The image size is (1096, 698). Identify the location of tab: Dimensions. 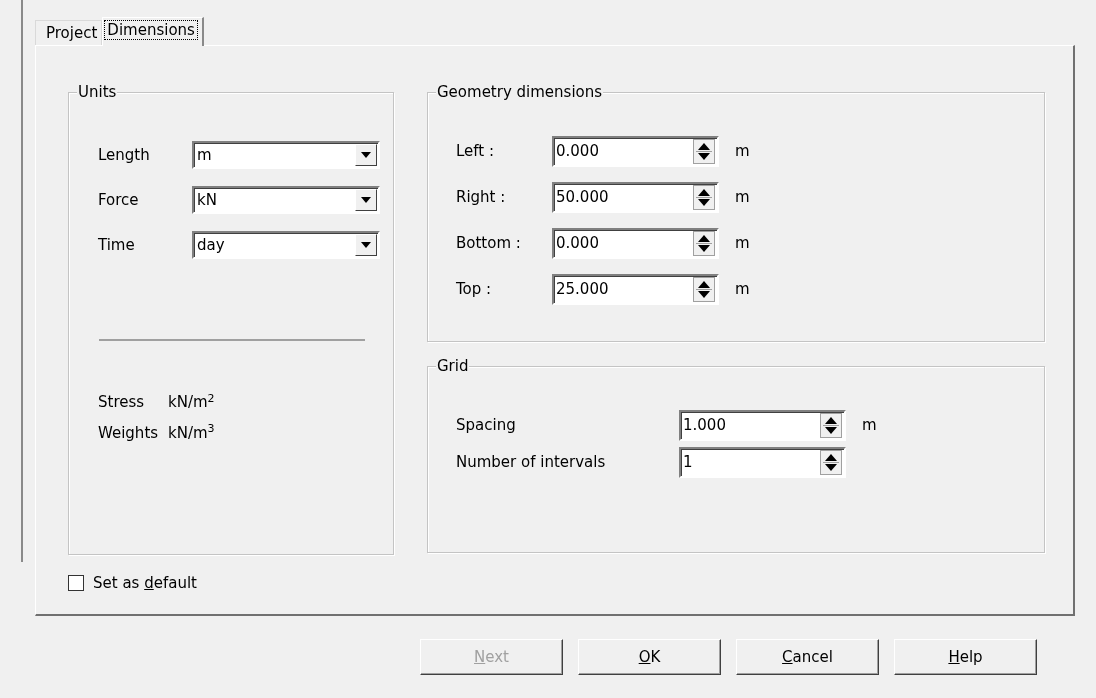
(153, 31).